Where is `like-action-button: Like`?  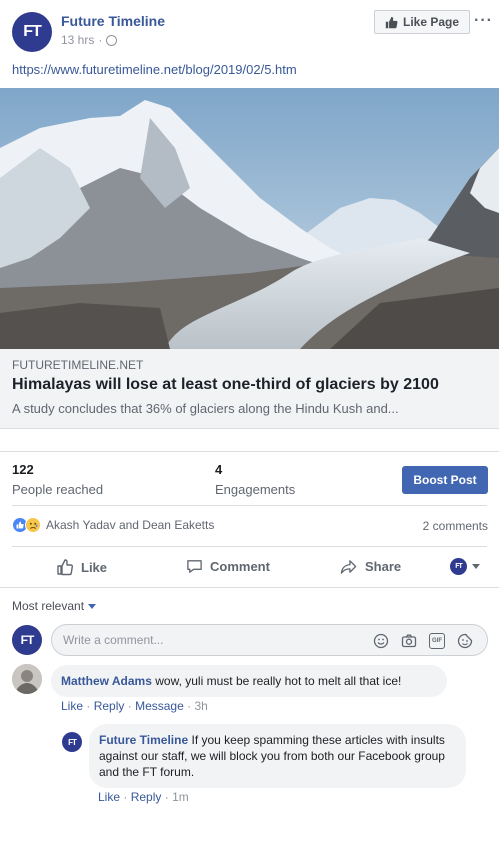 like-action-button: Like is located at coordinates (81, 567).